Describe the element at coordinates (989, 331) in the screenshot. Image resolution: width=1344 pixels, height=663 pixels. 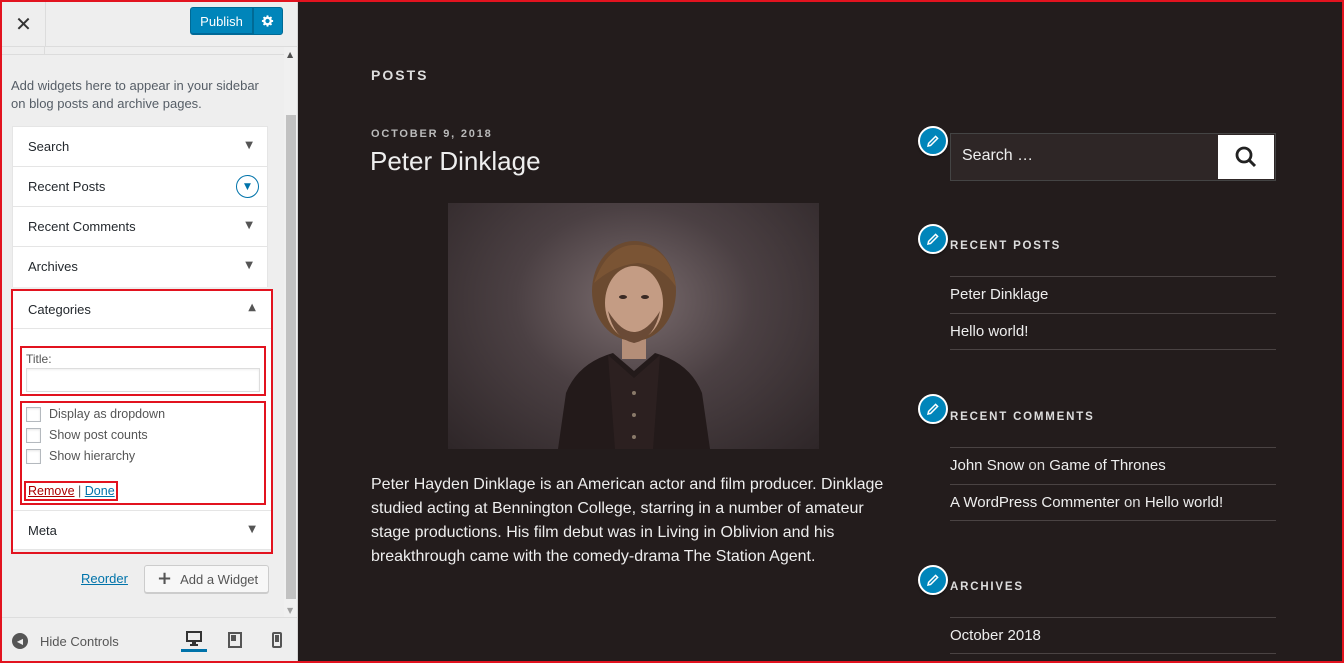
I see `post-link: Hello world!` at that location.